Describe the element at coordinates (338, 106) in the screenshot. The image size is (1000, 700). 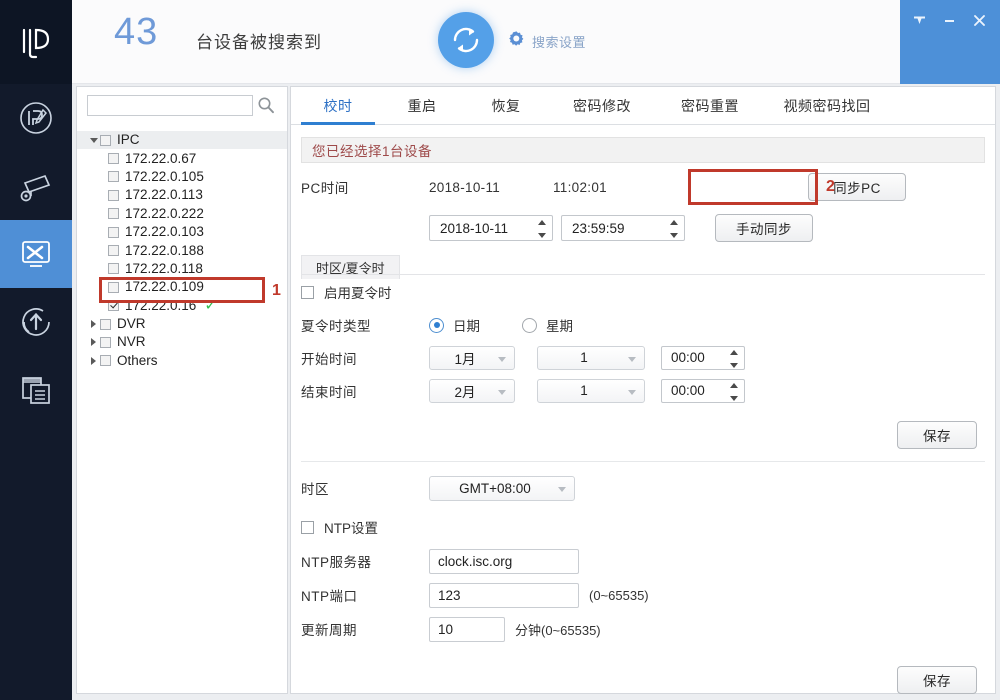
I see `tab-time-sync: 校时` at that location.